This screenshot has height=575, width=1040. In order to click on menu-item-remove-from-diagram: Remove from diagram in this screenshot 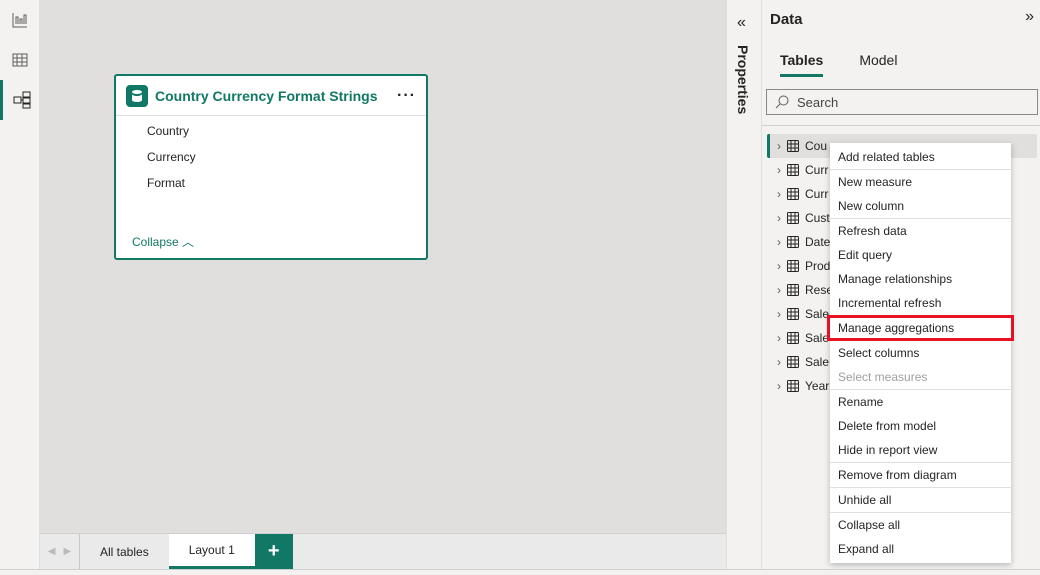, I will do `click(920, 475)`.